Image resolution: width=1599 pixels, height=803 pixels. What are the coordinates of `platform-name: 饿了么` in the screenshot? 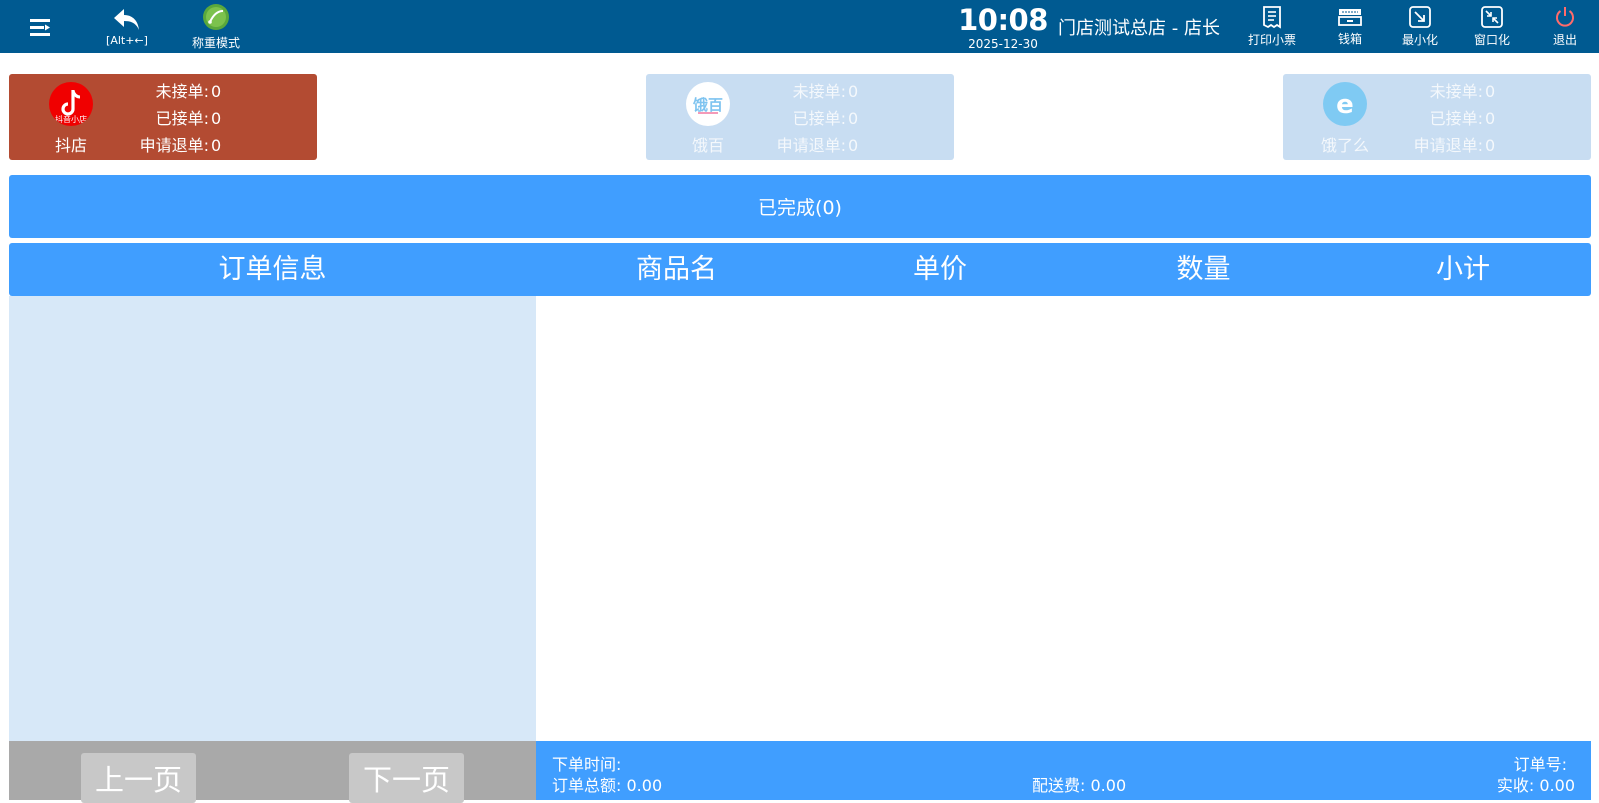 It's located at (1344, 145).